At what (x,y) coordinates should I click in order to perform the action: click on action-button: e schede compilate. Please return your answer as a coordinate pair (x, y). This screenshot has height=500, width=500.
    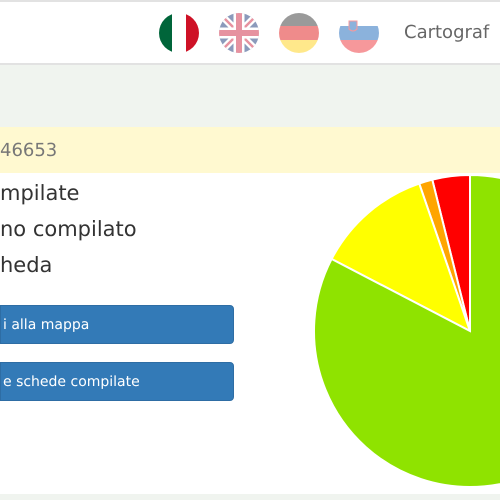
    Looking at the image, I should click on (117, 381).